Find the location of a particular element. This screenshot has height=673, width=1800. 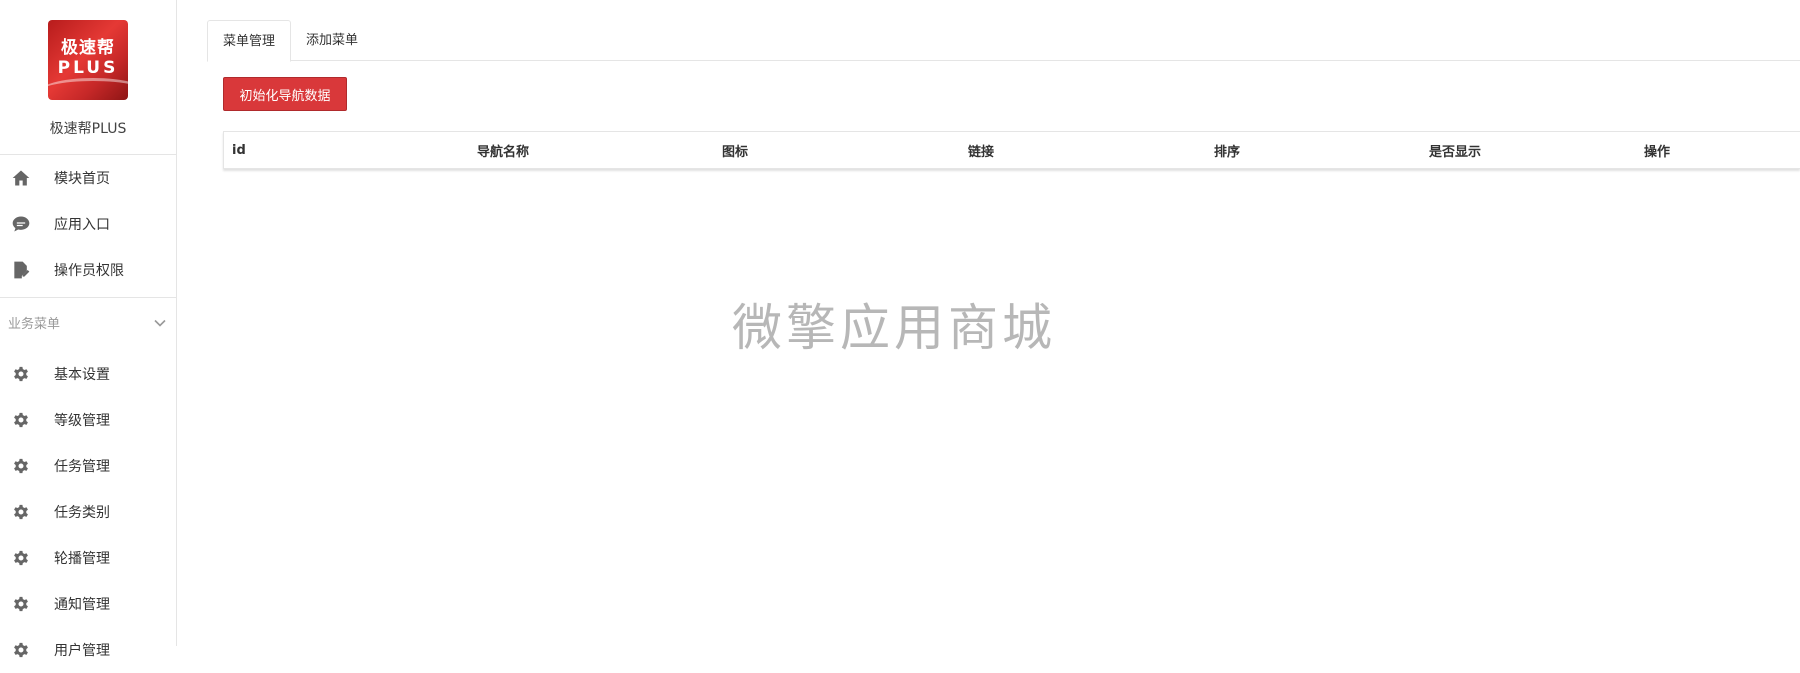

sidebar-item-task-category: 任务类别 is located at coordinates (88, 512).